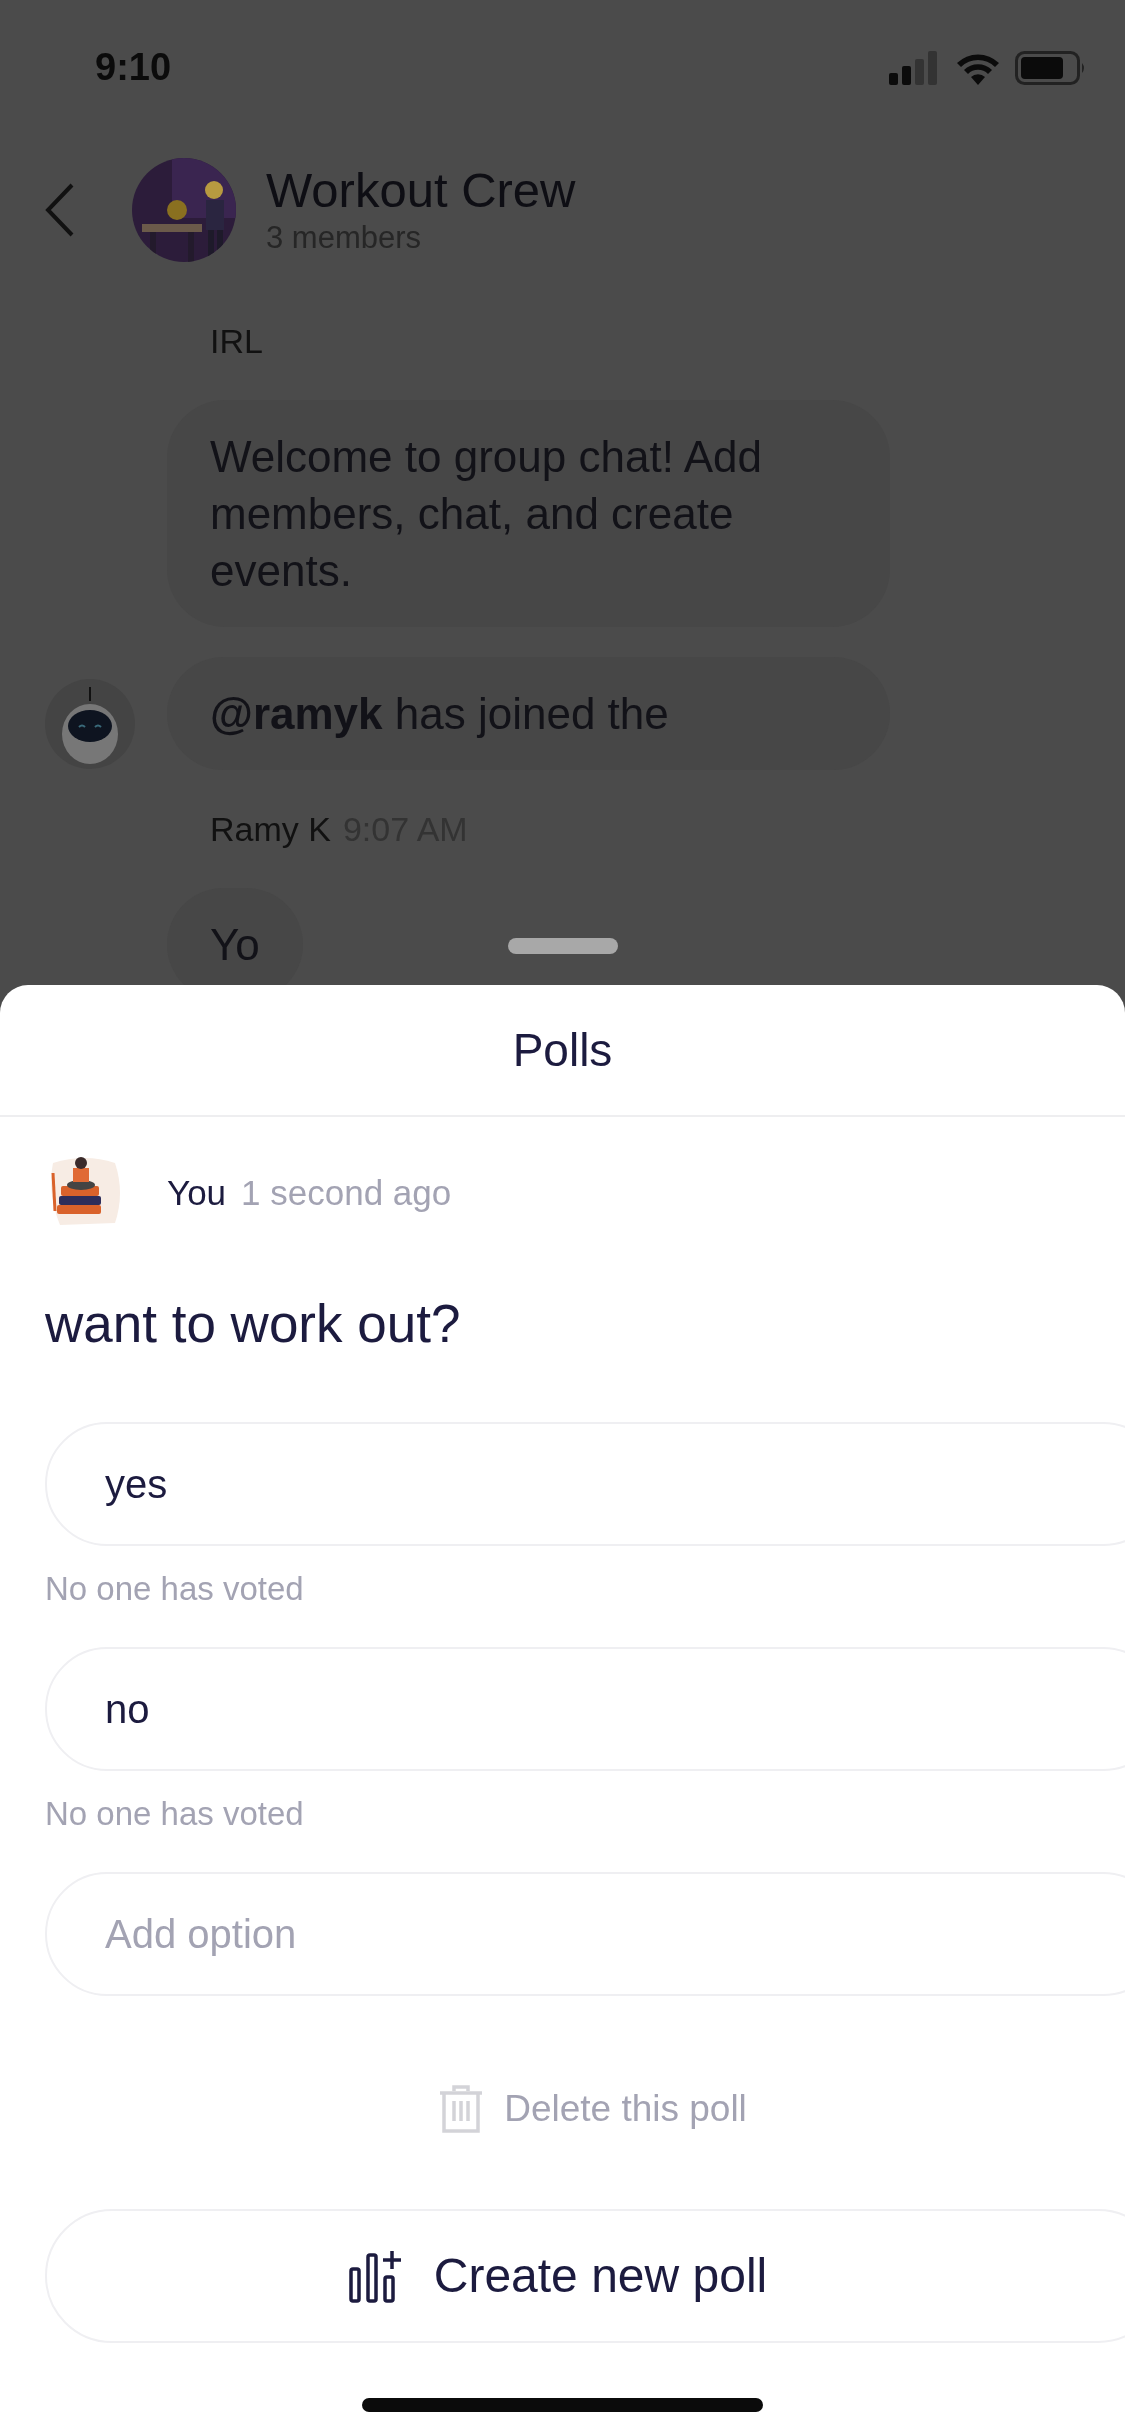 The height and width of the screenshot is (2436, 1125). What do you see at coordinates (197, 1192) in the screenshot?
I see `author-name: You` at bounding box center [197, 1192].